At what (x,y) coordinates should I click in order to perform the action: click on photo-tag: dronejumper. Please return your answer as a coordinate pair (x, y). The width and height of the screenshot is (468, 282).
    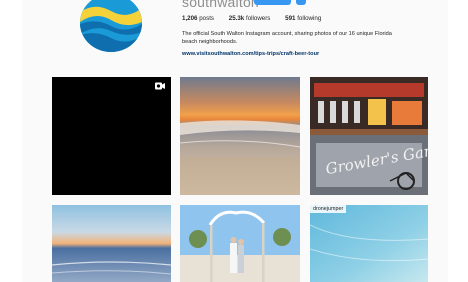
    Looking at the image, I should click on (328, 209).